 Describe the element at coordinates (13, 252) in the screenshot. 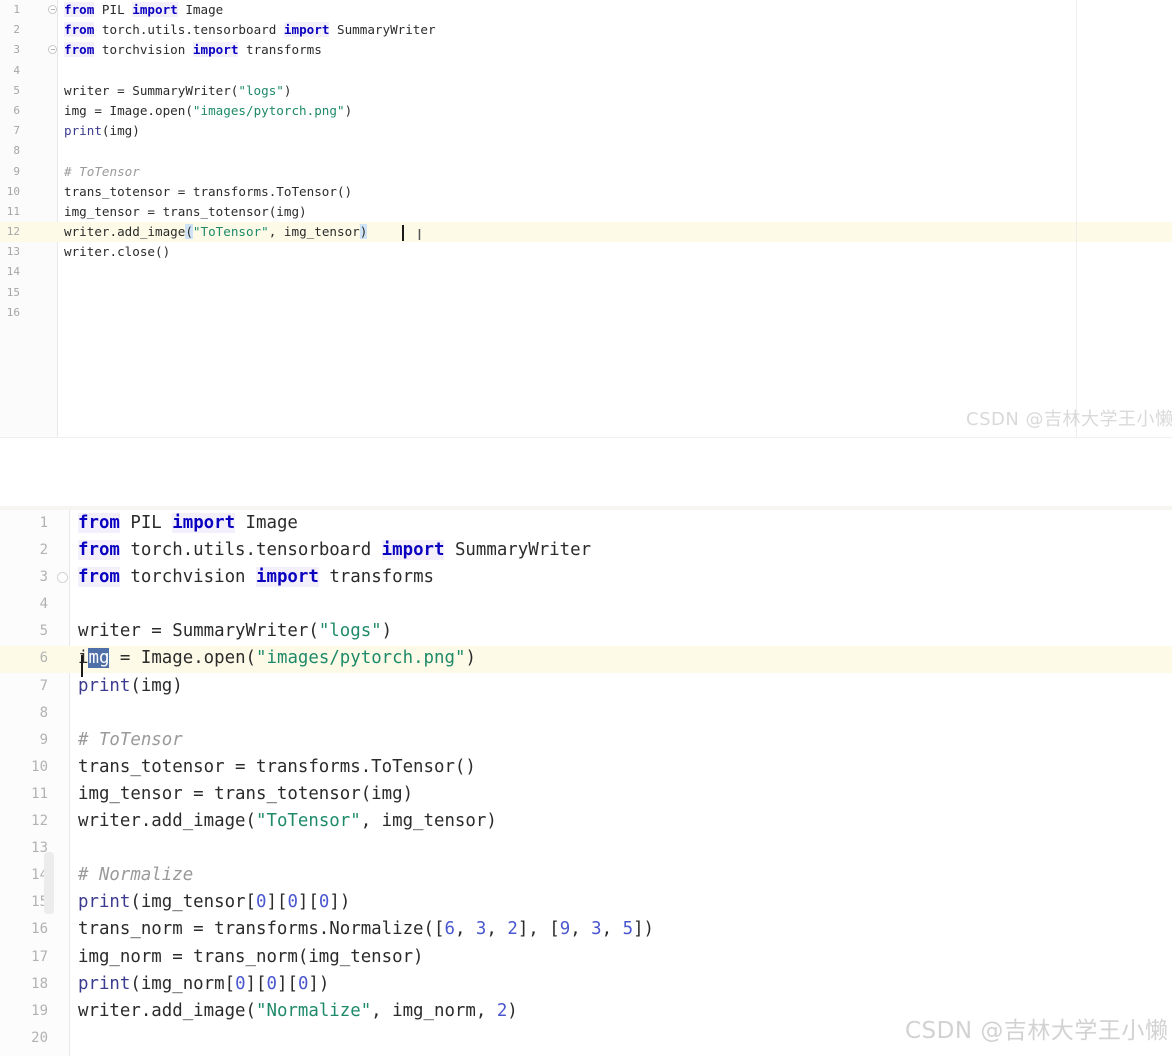

I see `line-number: 13` at that location.